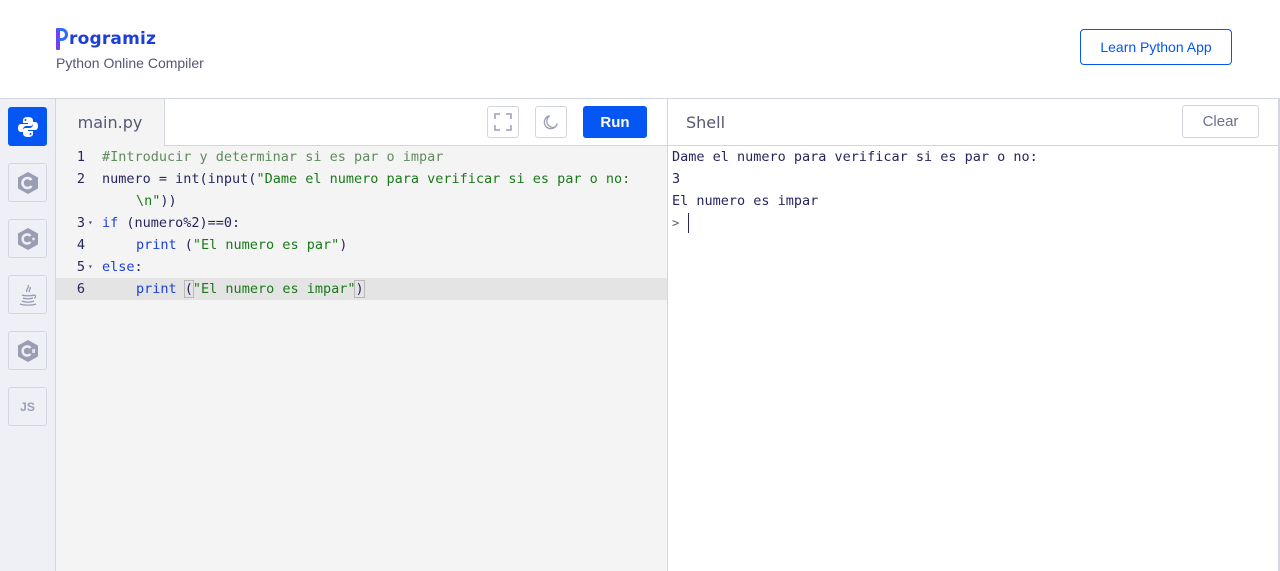 This screenshot has width=1280, height=571. I want to click on dark-mode-button, so click(551, 122).